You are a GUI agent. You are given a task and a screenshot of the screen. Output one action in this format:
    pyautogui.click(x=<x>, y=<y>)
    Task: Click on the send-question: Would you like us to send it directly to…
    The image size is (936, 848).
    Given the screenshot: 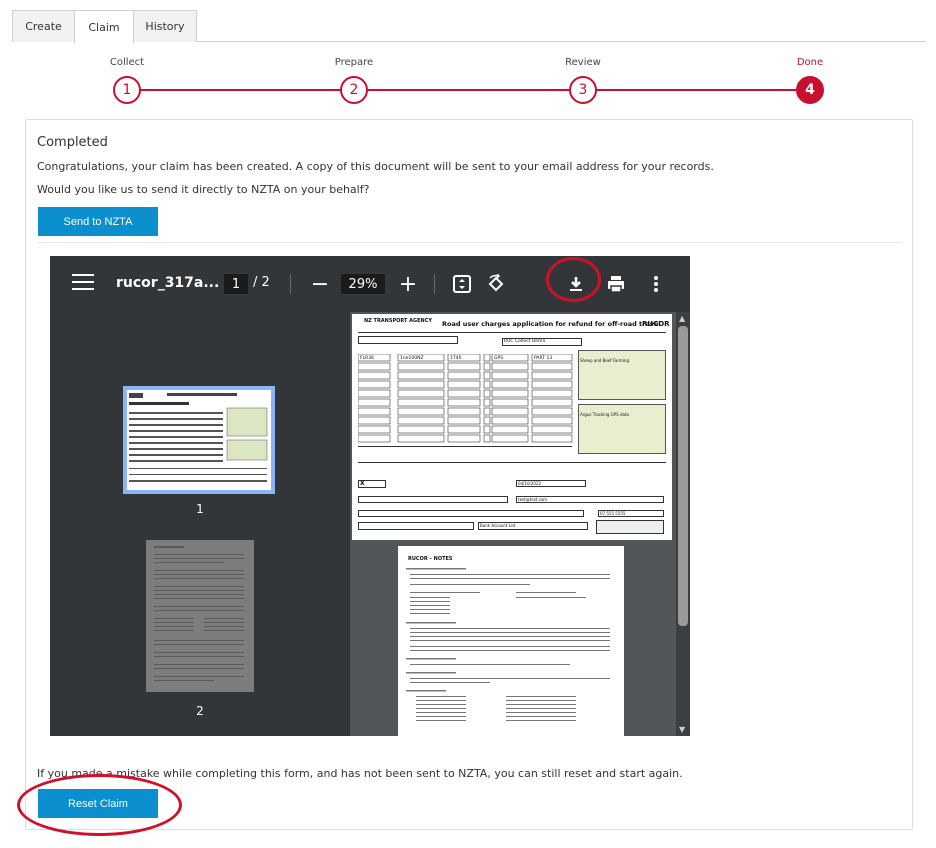 What is the action you would take?
    pyautogui.click(x=203, y=189)
    